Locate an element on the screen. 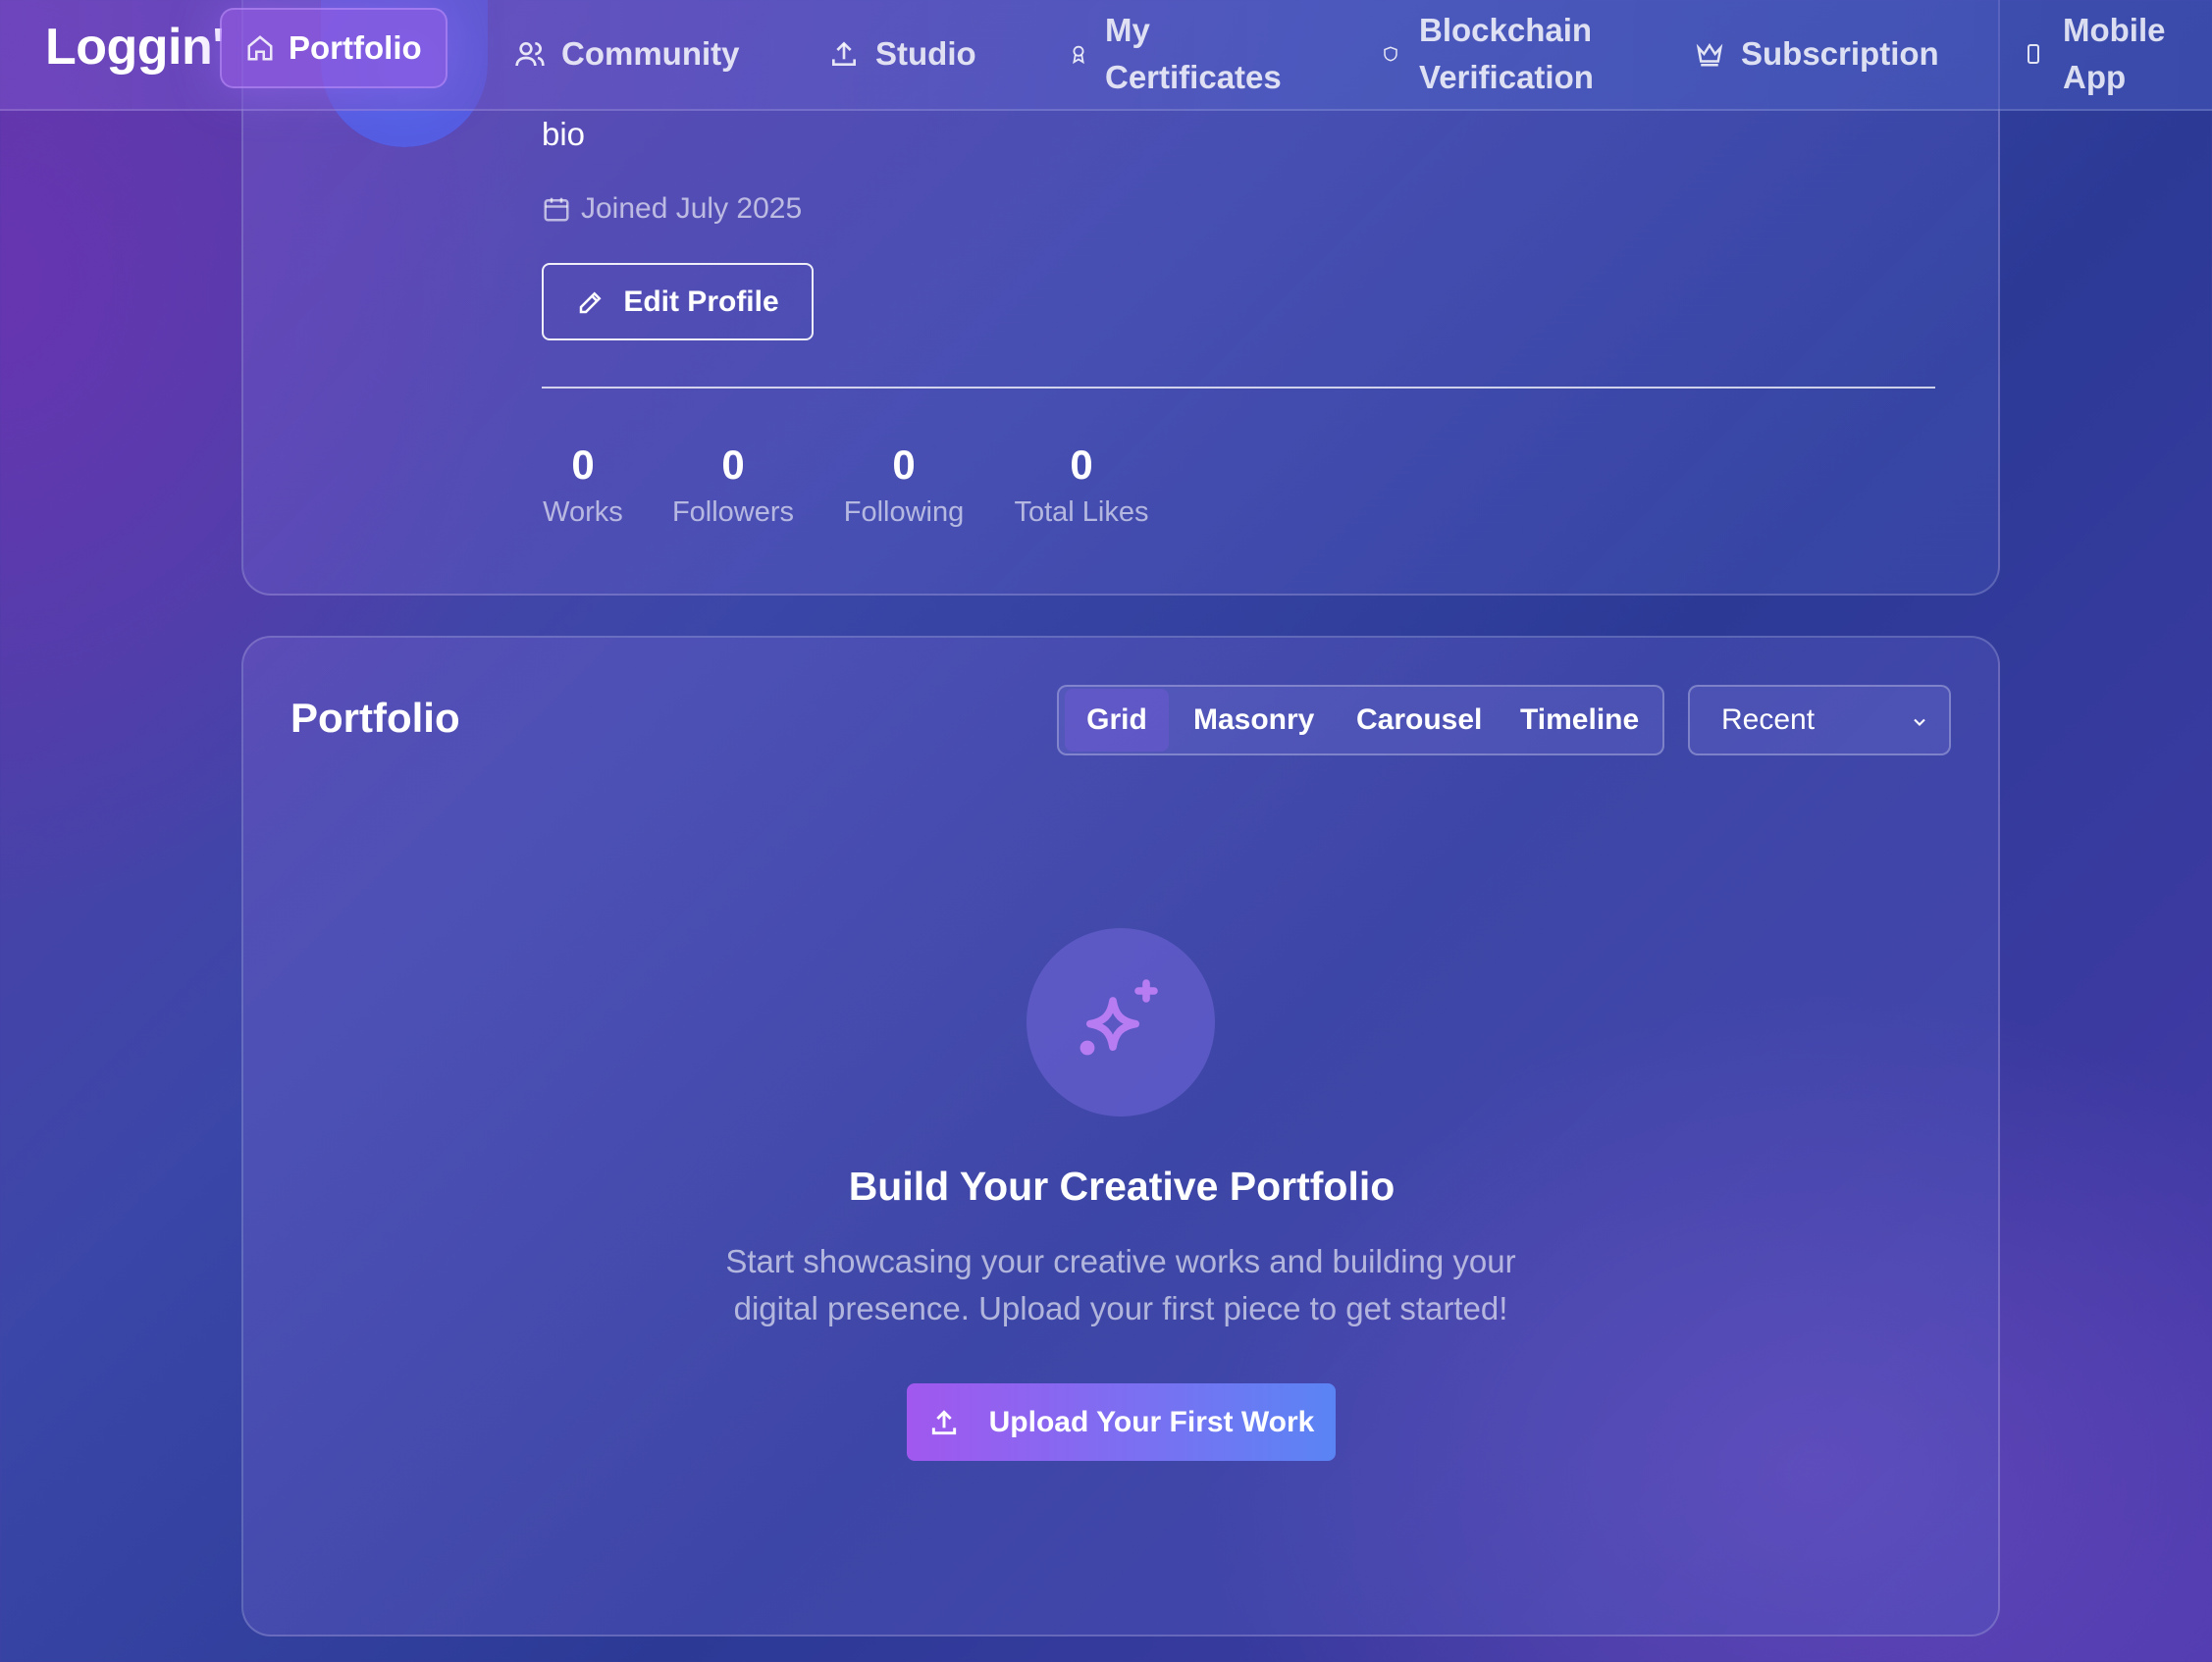  empty-state-icon-circle is located at coordinates (1121, 1022).